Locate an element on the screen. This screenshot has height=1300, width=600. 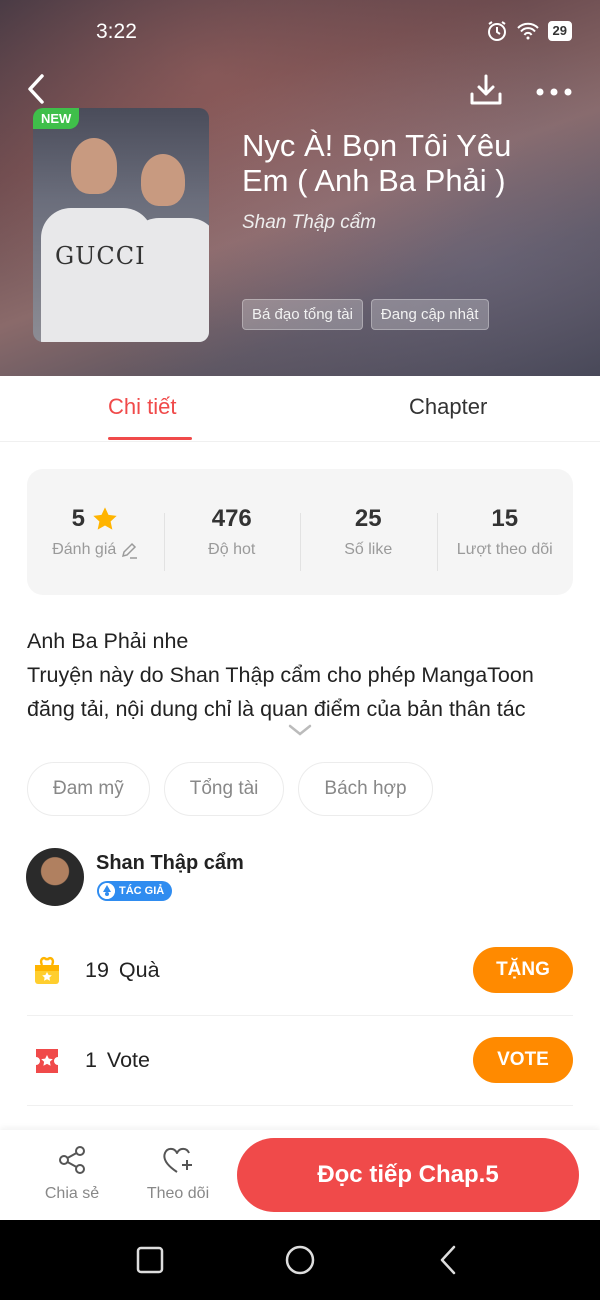
status-time: 3:22 is located at coordinates (116, 31).